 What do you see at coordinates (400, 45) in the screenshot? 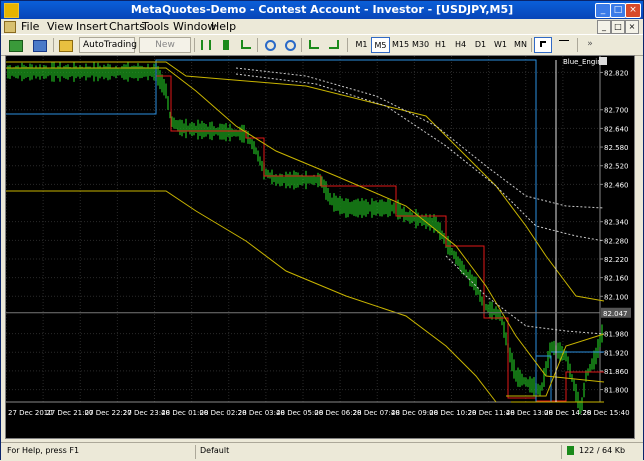
I see `timeframe-m15: M15` at bounding box center [400, 45].